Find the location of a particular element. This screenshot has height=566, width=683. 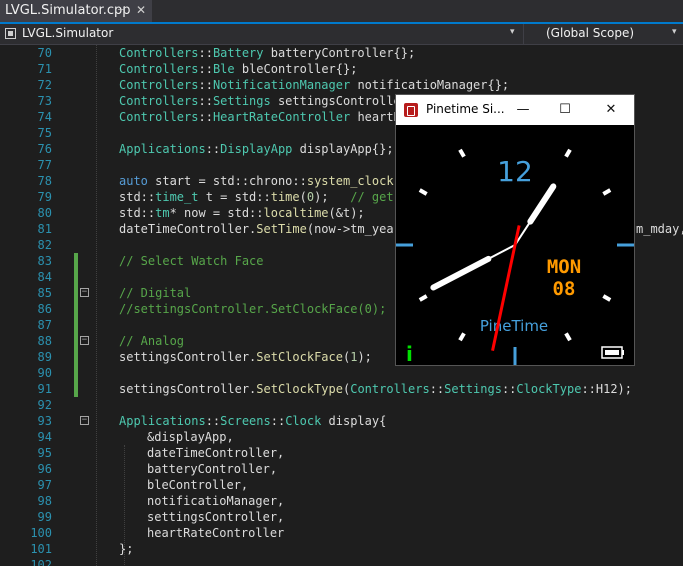

close-button: ✕ is located at coordinates (611, 110).